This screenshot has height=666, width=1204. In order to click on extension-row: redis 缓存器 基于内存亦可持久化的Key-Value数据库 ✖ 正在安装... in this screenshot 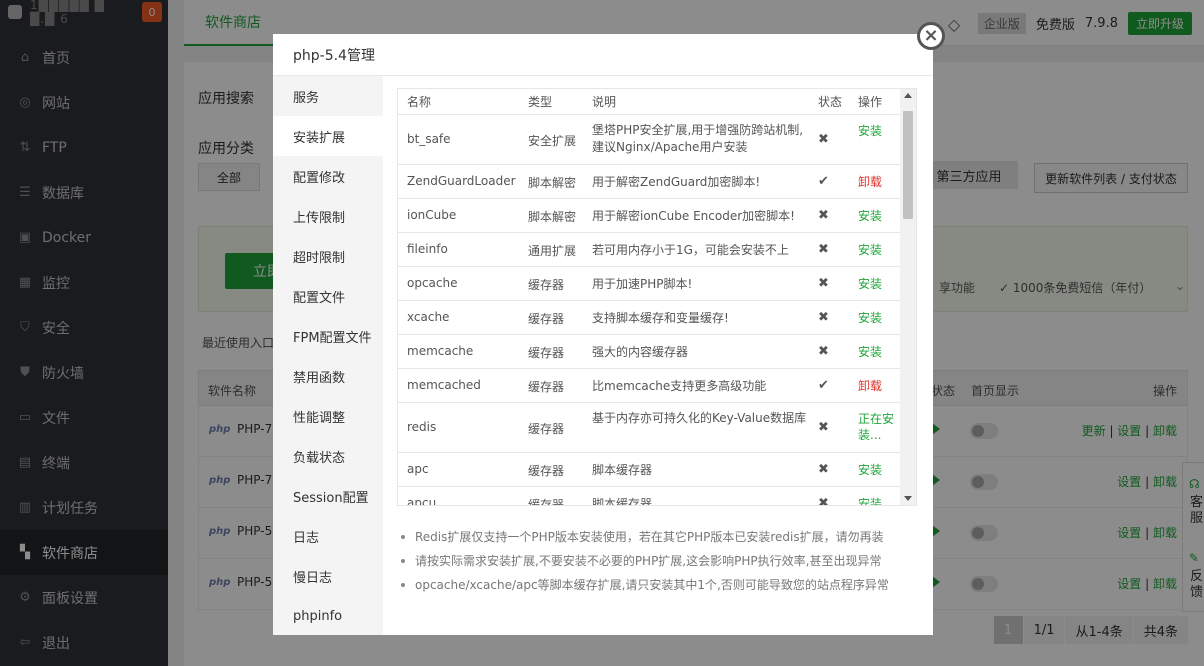, I will do `click(649, 428)`.